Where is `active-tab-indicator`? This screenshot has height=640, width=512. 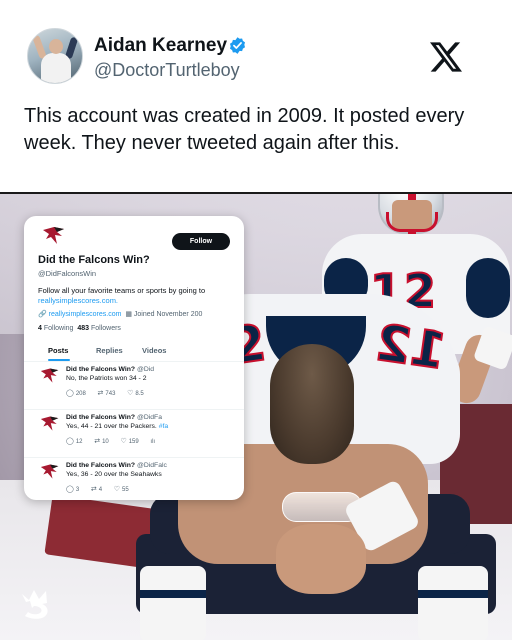
active-tab-indicator is located at coordinates (59, 360).